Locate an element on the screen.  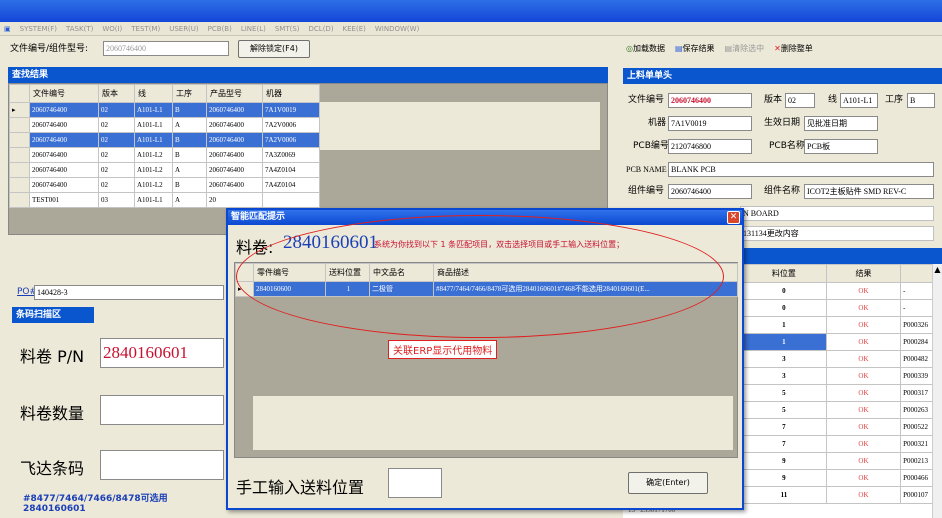
clear-selected-button: ▤清除选中 is located at coordinates (745, 48).